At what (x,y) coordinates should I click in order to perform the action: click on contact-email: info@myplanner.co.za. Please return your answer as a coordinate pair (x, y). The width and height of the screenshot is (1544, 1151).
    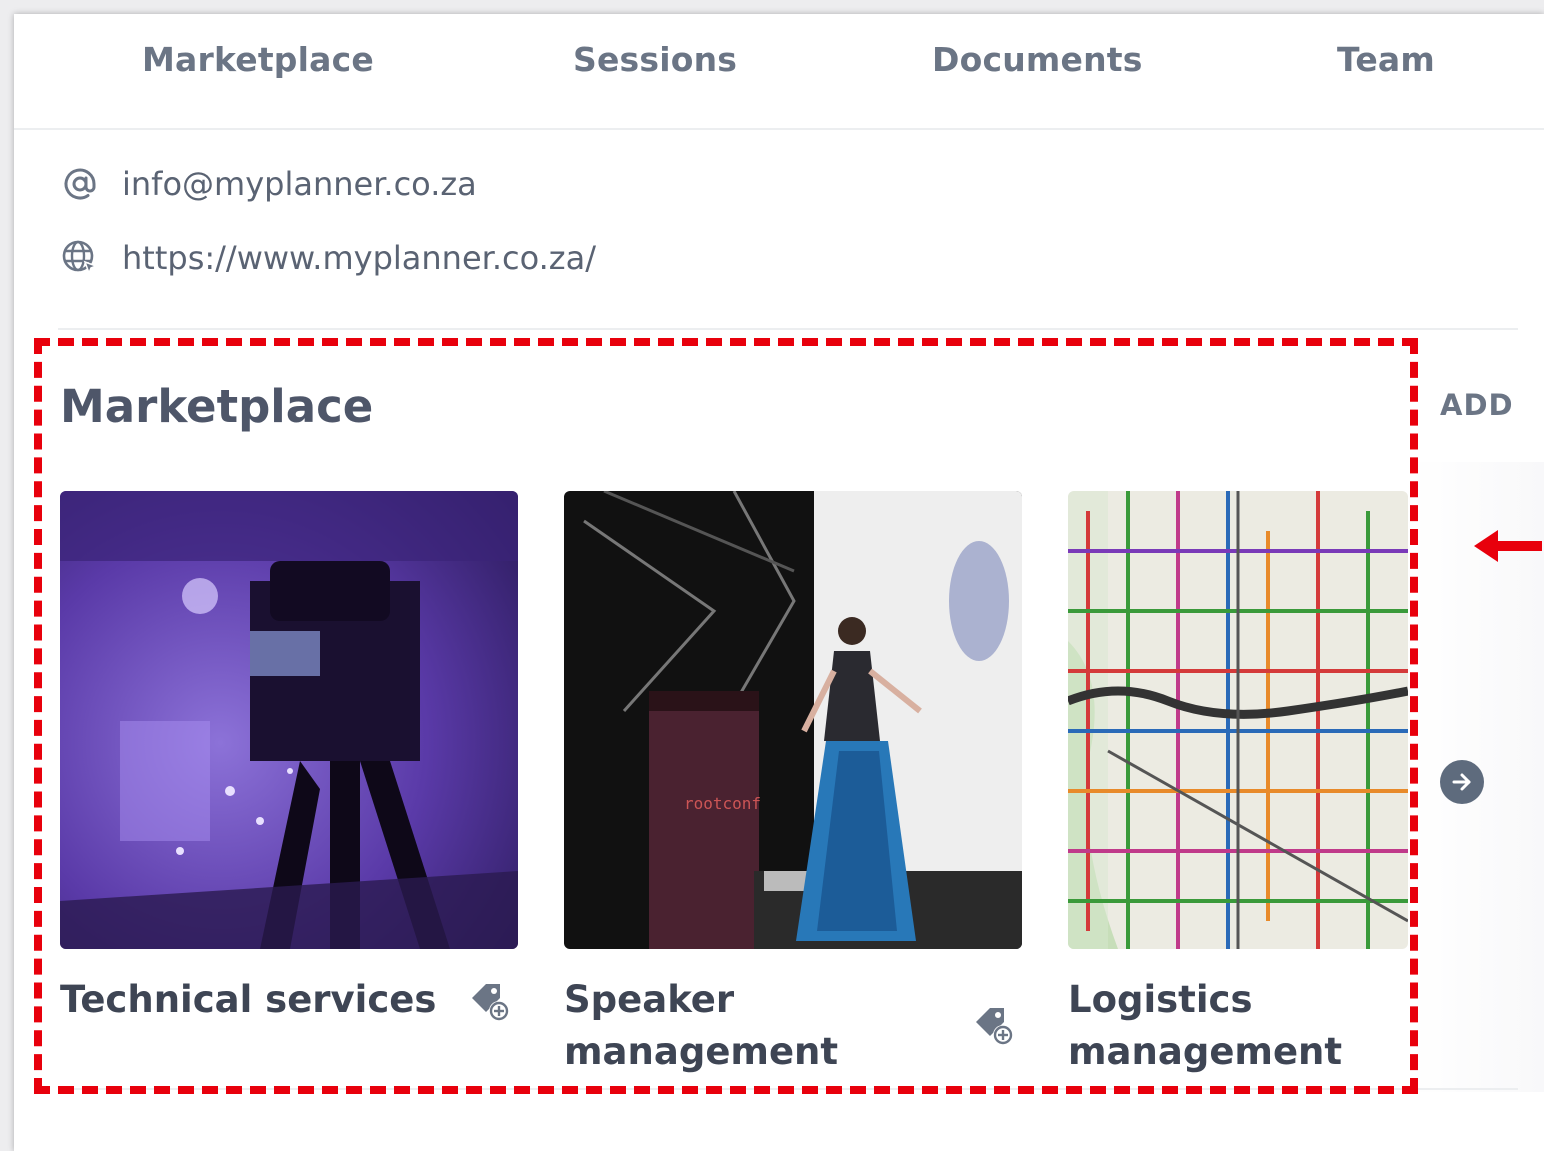
    Looking at the image, I should click on (299, 184).